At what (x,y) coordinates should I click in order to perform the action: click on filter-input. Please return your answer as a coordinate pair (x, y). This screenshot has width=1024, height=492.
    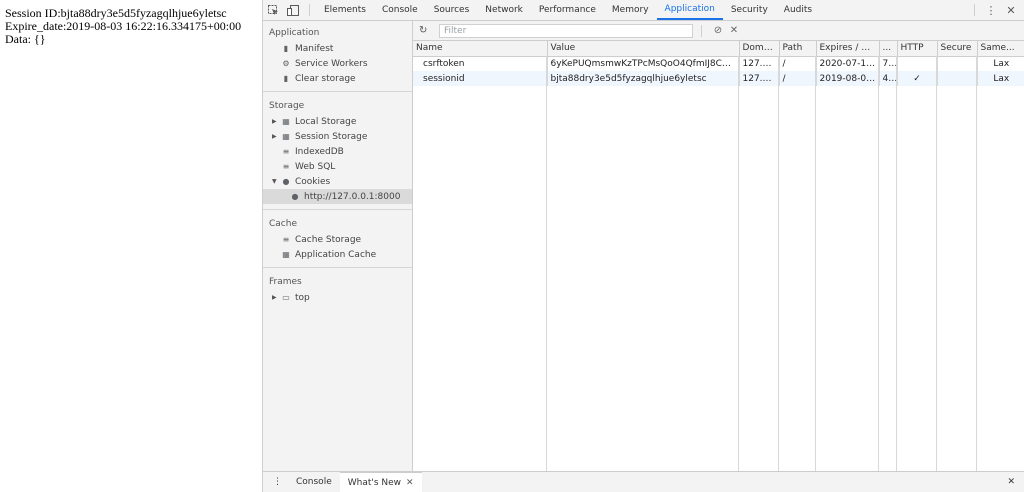
    Looking at the image, I should click on (566, 30).